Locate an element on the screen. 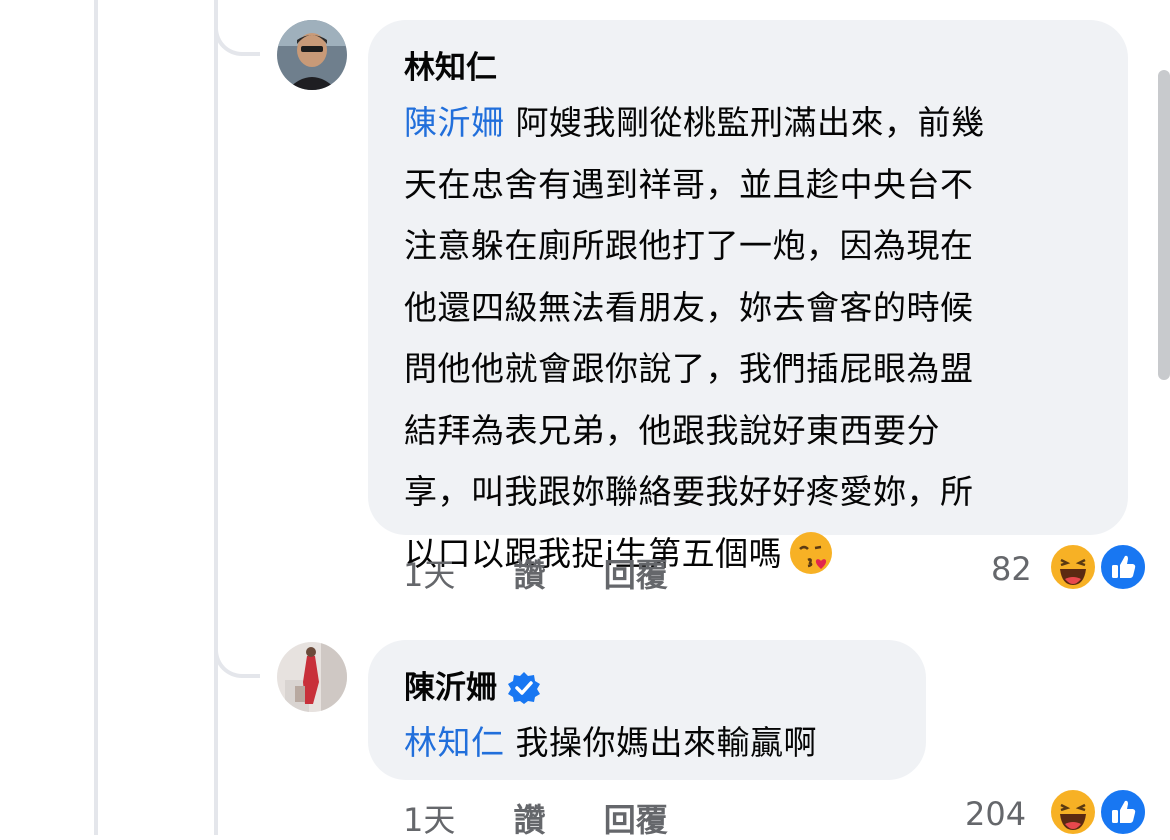 The image size is (1170, 840). reaction-count: 204 is located at coordinates (995, 814).